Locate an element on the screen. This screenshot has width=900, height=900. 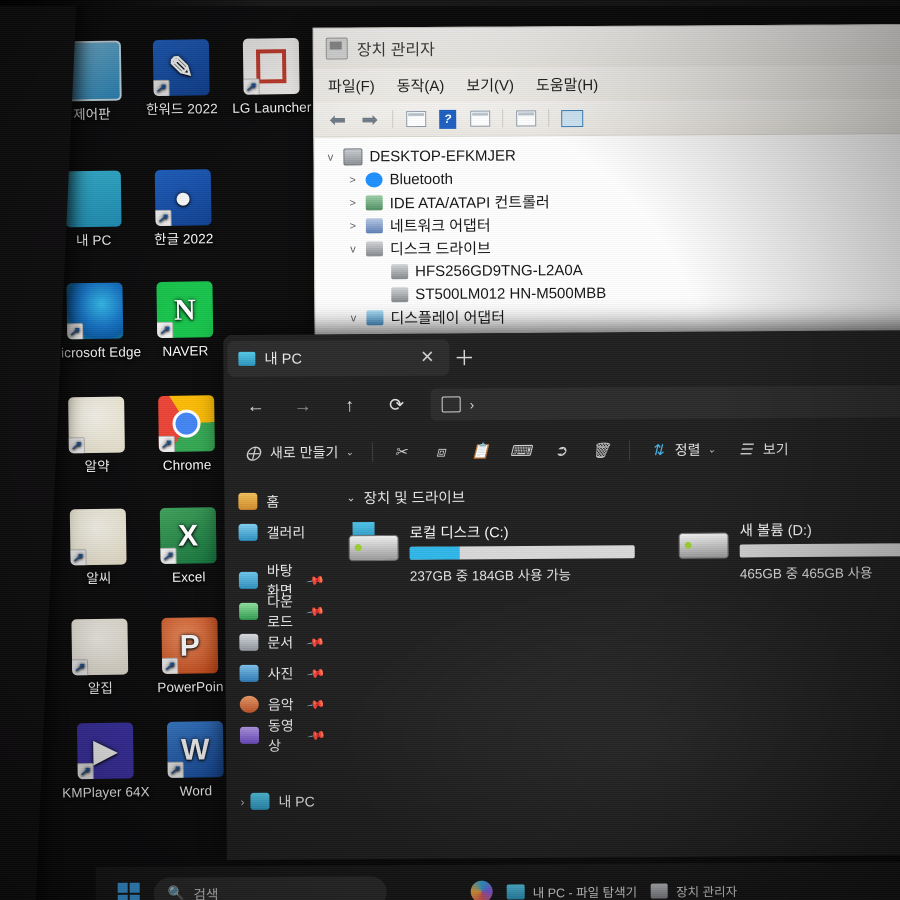
desktop-icon-label: Microsoft Edge is located at coordinates (95, 352).